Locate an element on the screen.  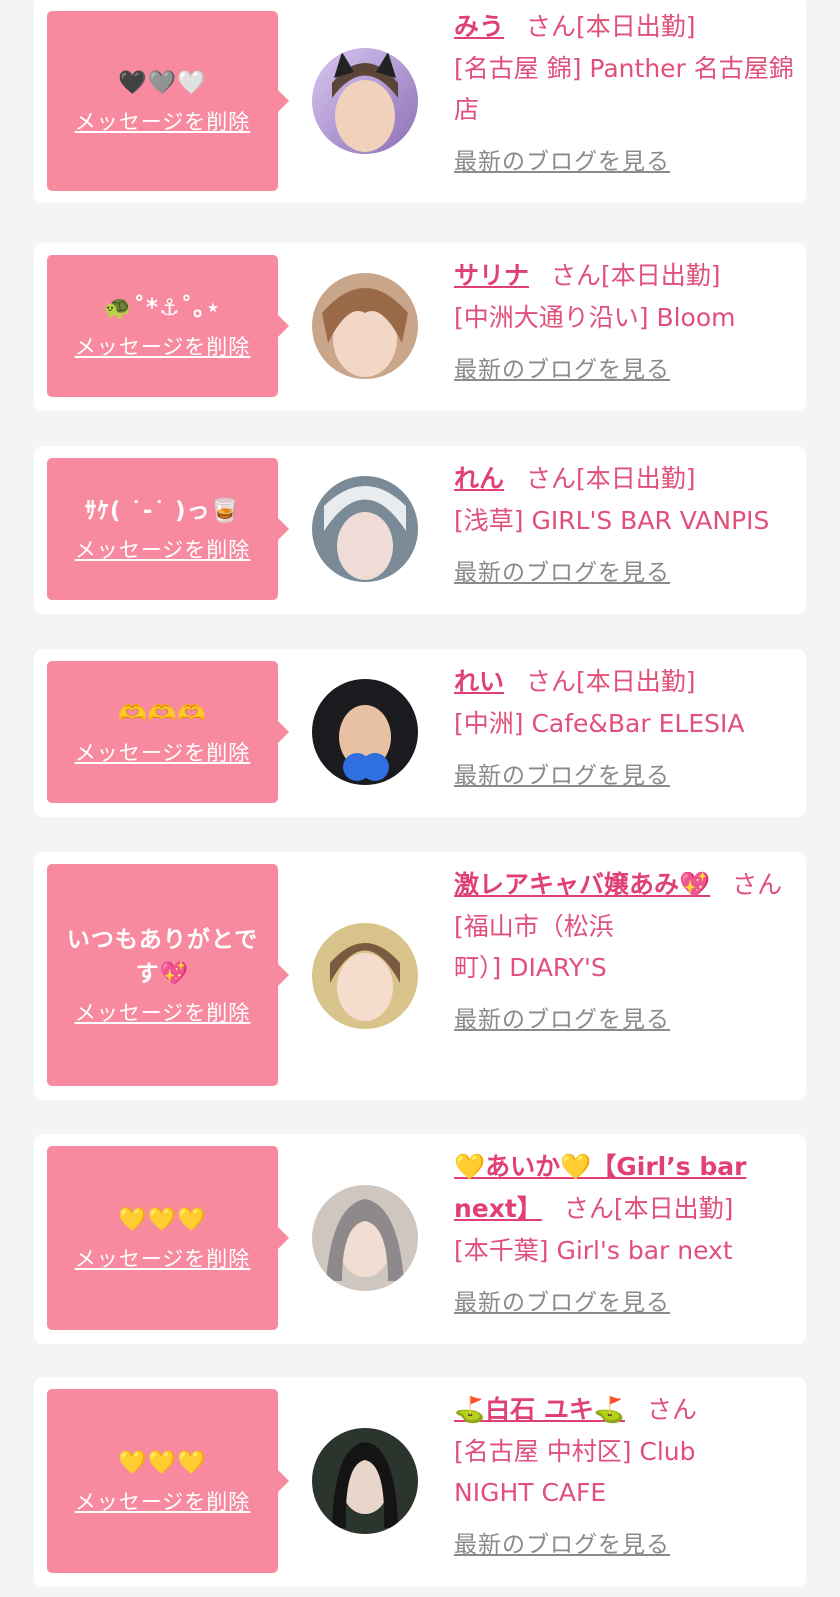
shop-name: [本千葉] Girl's bar next is located at coordinates (593, 1250).